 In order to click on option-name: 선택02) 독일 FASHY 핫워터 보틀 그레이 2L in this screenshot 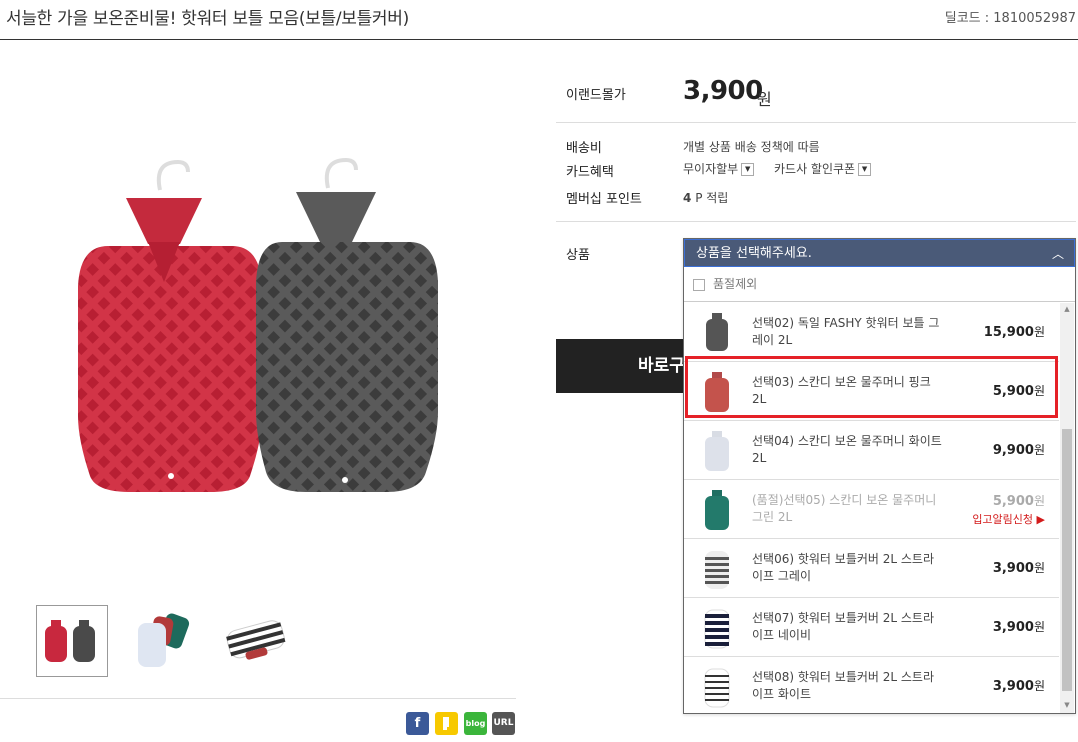, I will do `click(846, 331)`.